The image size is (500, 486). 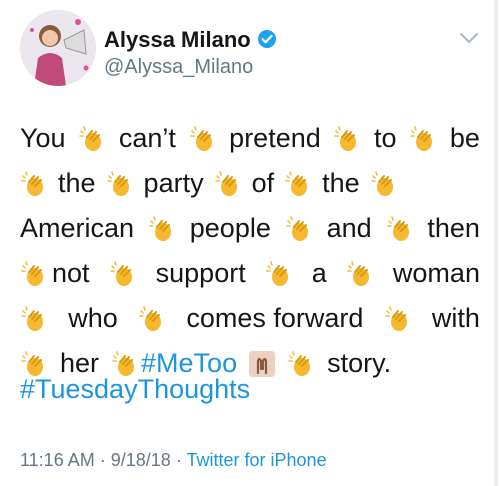 What do you see at coordinates (349, 228) in the screenshot?
I see `word: and` at bounding box center [349, 228].